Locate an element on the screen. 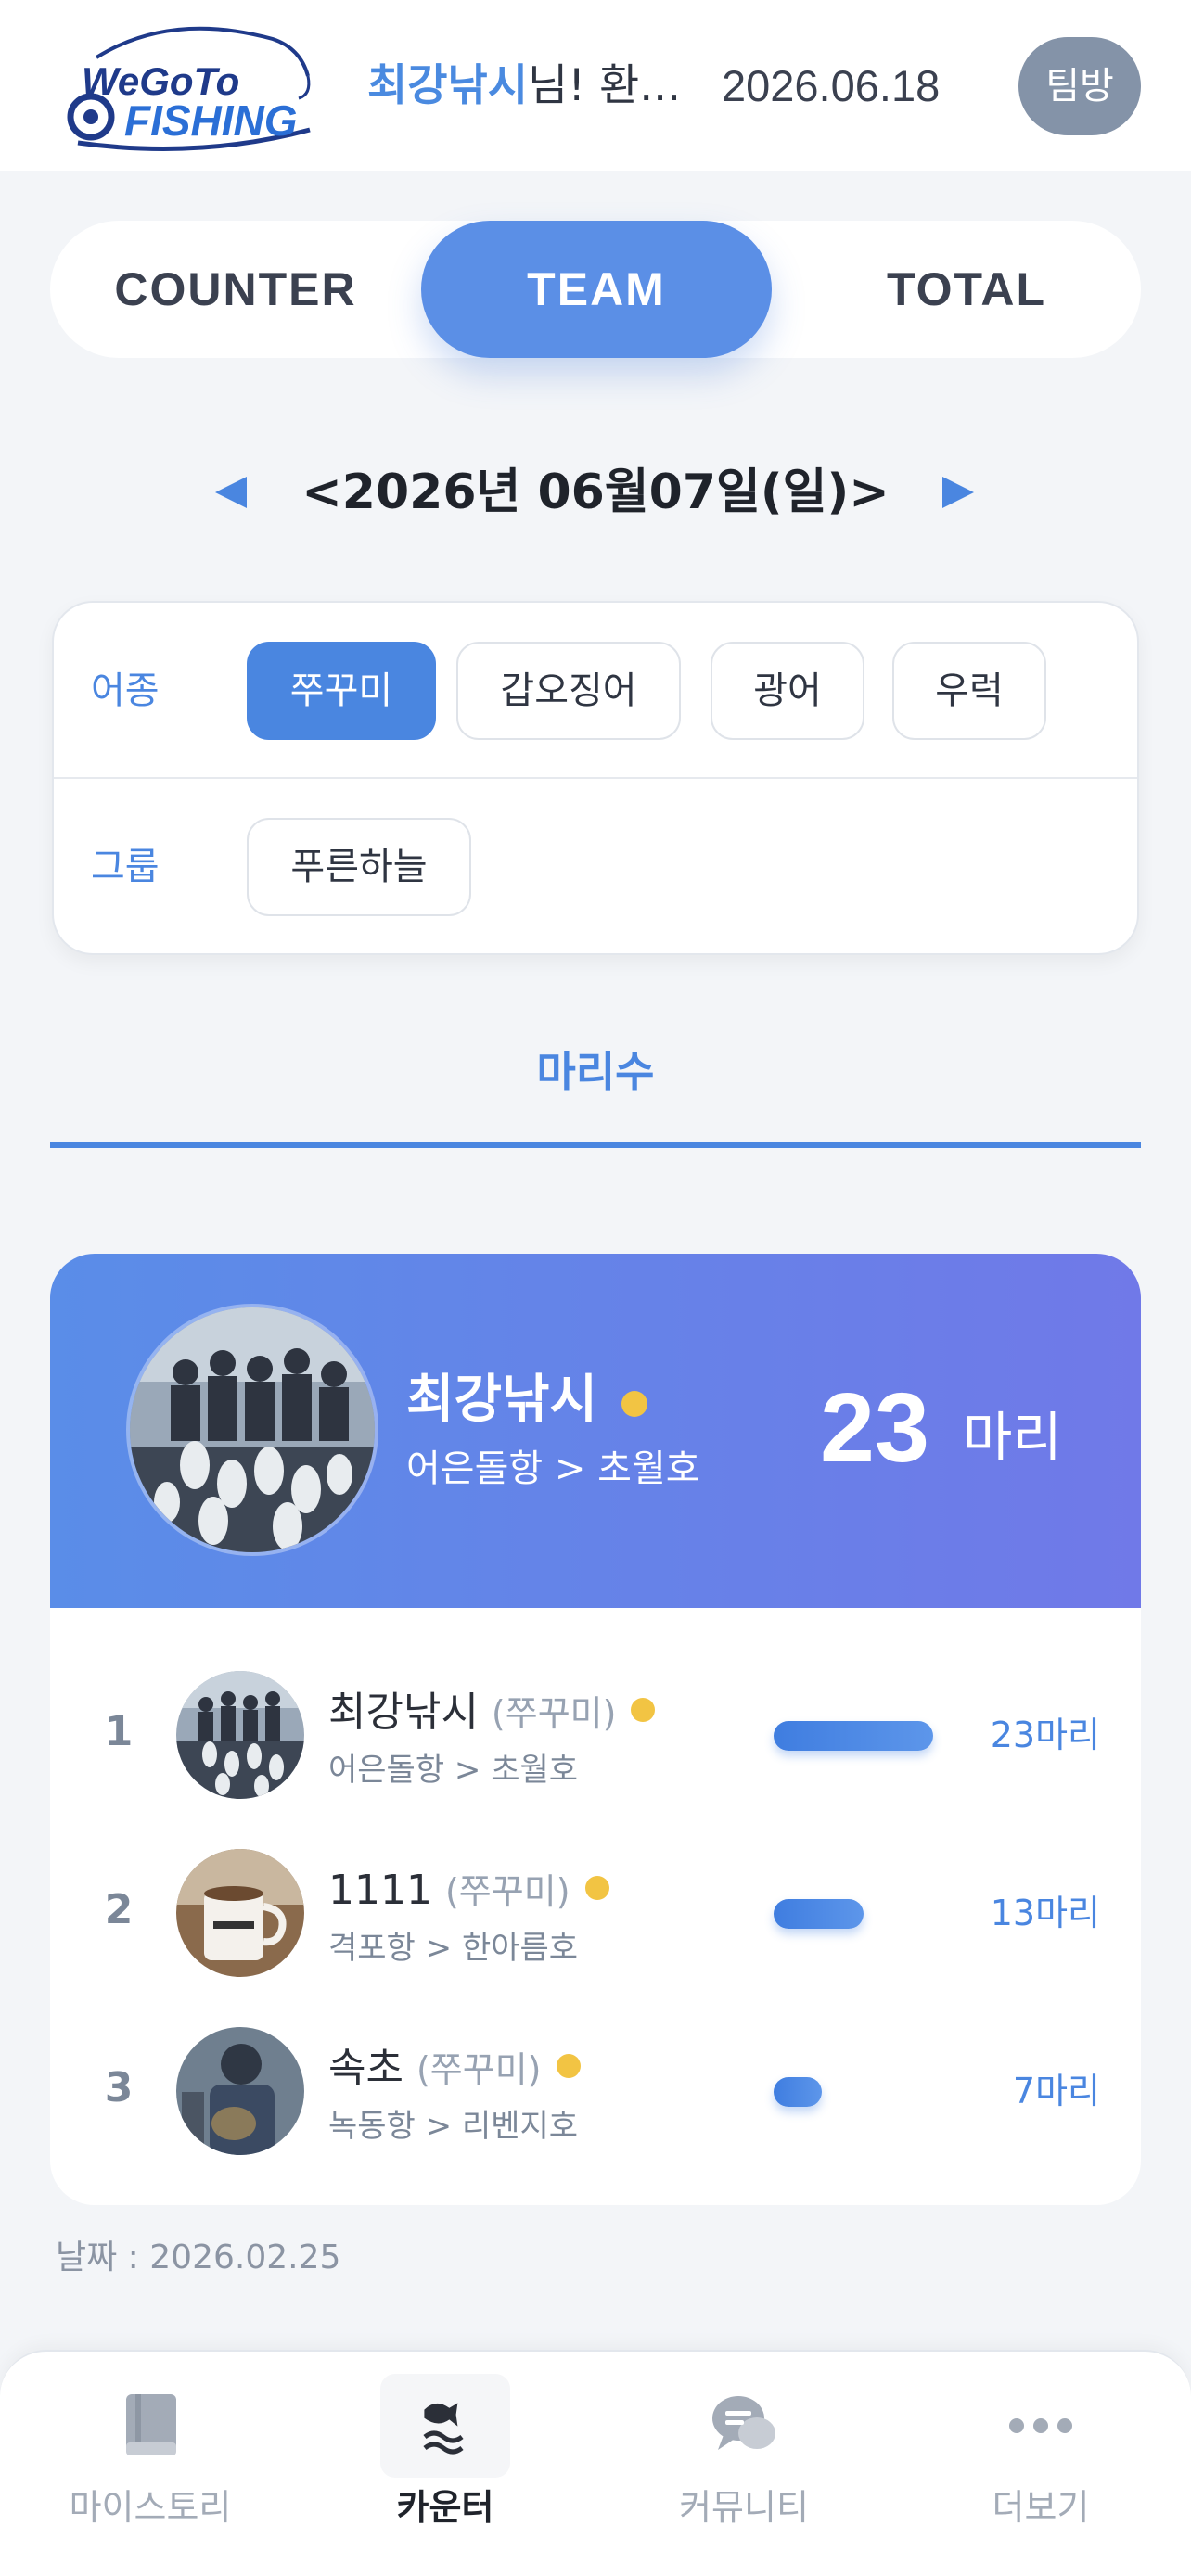  group-filter-row: 그룹 푸른하늘 is located at coordinates (595, 867).